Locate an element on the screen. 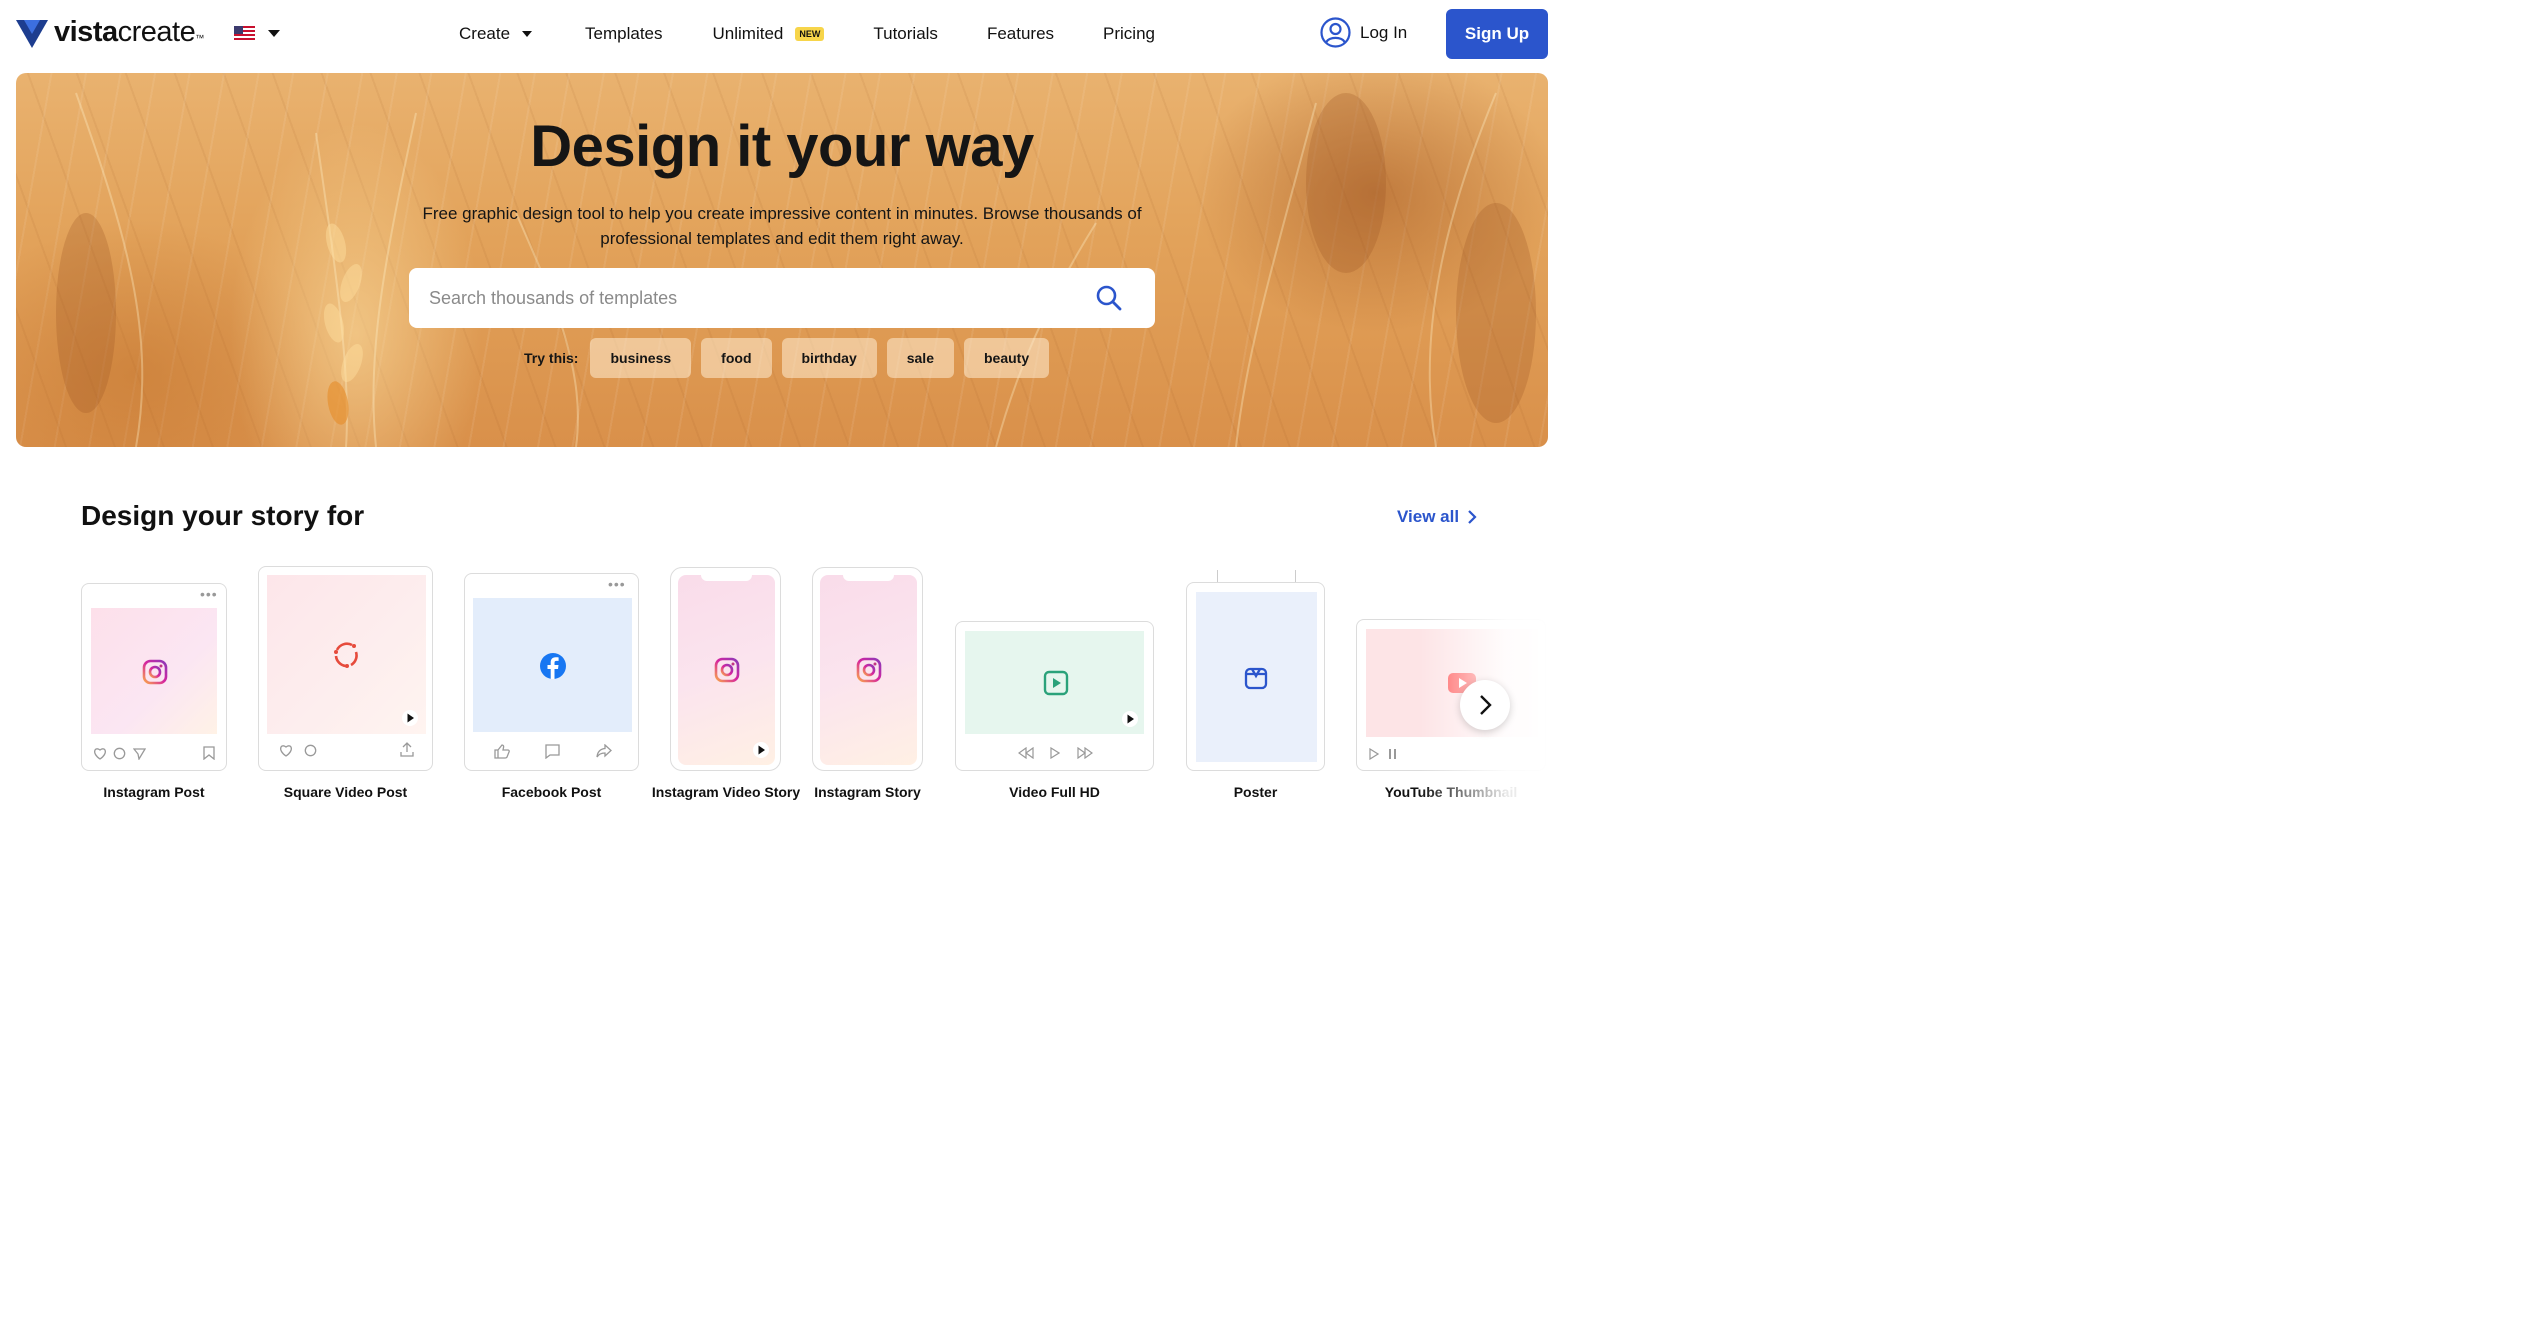 The width and height of the screenshot is (2522, 1326). template-search-input is located at coordinates (762, 298).